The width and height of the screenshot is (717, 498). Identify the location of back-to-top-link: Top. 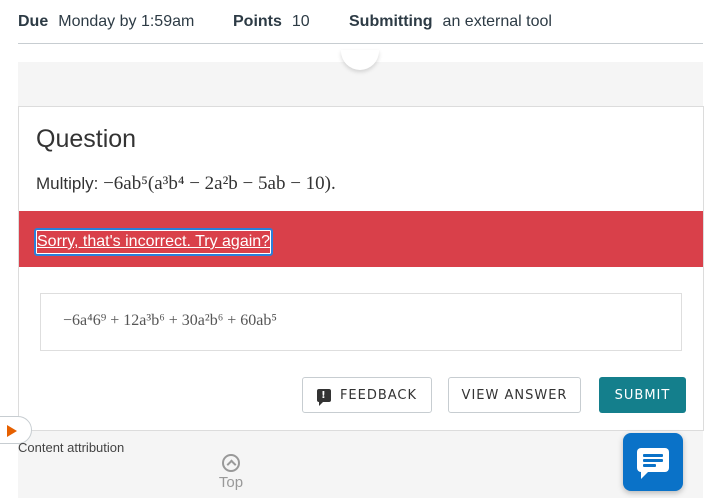
(231, 472).